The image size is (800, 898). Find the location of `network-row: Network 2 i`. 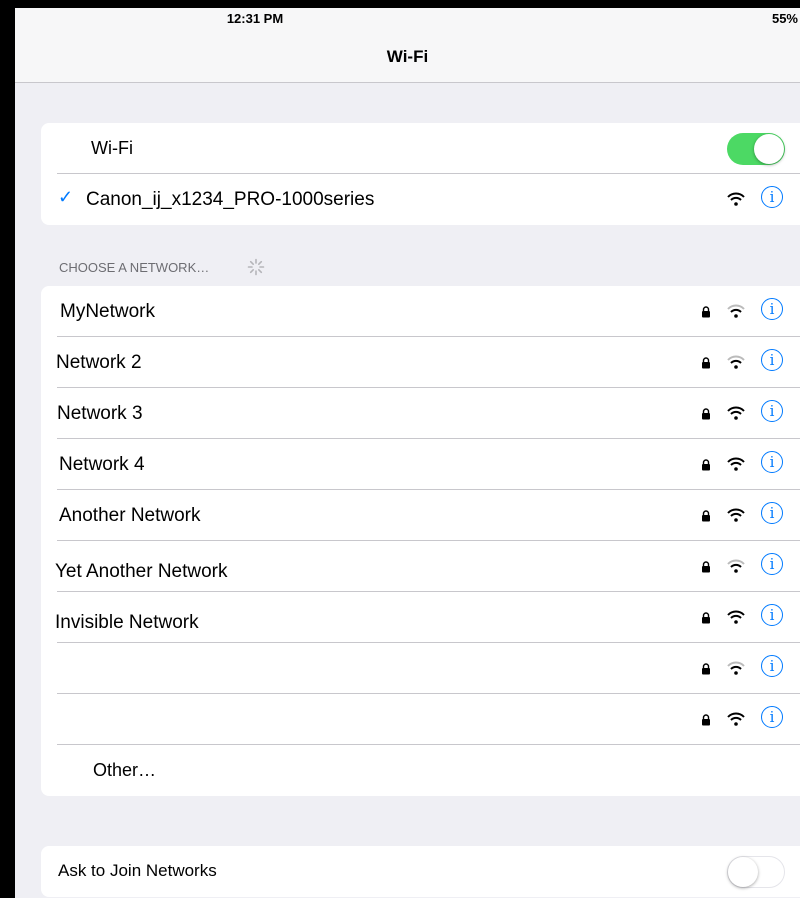

network-row: Network 2 i is located at coordinates (420, 362).